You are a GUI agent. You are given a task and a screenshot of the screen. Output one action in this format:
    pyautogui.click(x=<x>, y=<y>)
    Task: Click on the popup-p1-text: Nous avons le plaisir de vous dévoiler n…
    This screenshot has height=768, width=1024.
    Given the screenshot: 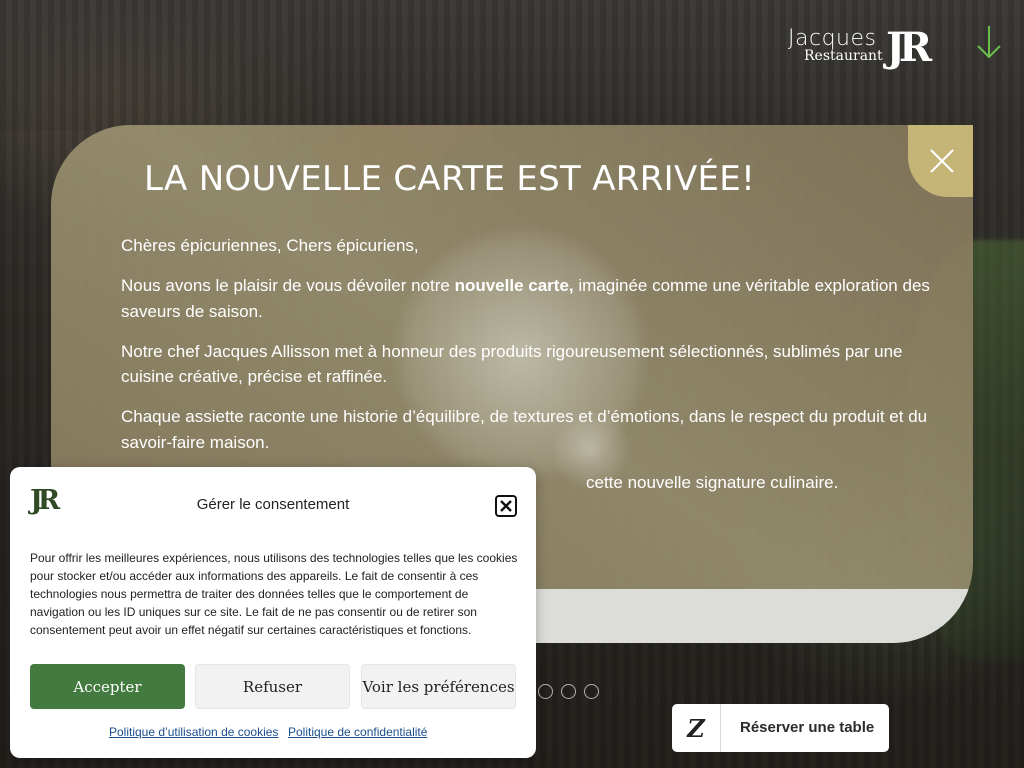 What is the action you would take?
    pyautogui.click(x=288, y=285)
    